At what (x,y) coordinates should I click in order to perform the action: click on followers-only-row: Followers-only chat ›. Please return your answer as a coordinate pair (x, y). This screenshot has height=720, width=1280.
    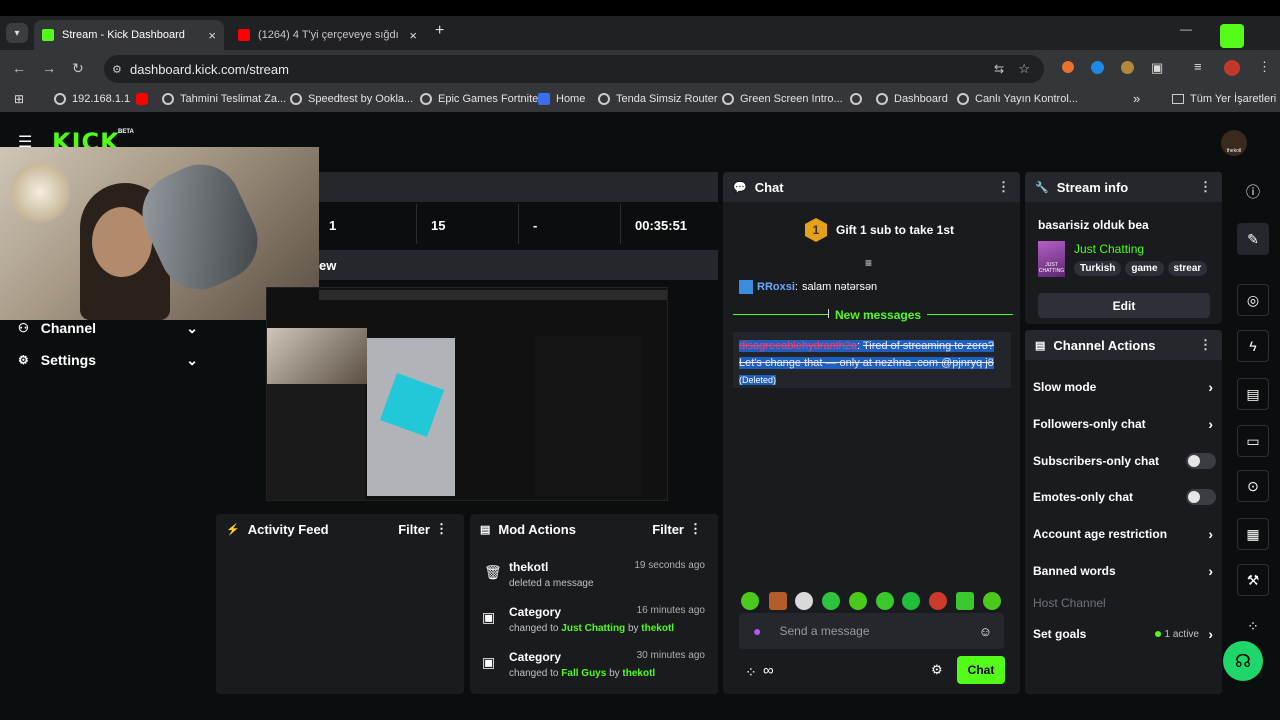
    Looking at the image, I should click on (1123, 424).